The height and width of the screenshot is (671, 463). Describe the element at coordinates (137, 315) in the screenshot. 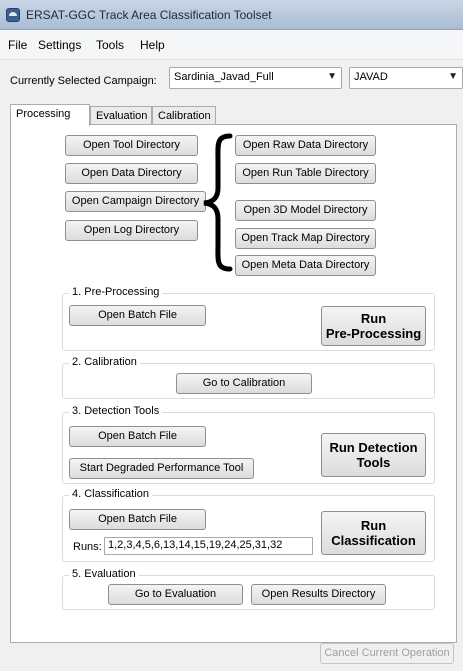

I see `preprocessing-open-batch-button: Open Batch File` at that location.